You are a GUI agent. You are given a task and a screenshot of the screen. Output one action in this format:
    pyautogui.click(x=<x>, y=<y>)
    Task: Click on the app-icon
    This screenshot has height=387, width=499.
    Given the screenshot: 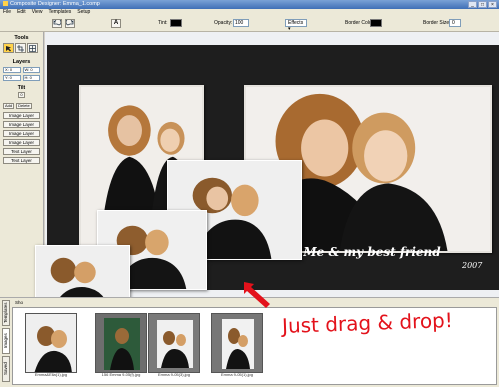 What is the action you would take?
    pyautogui.click(x=5, y=3)
    